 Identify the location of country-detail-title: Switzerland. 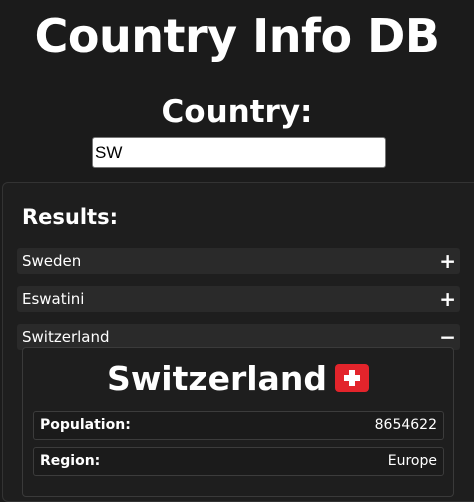
(238, 379).